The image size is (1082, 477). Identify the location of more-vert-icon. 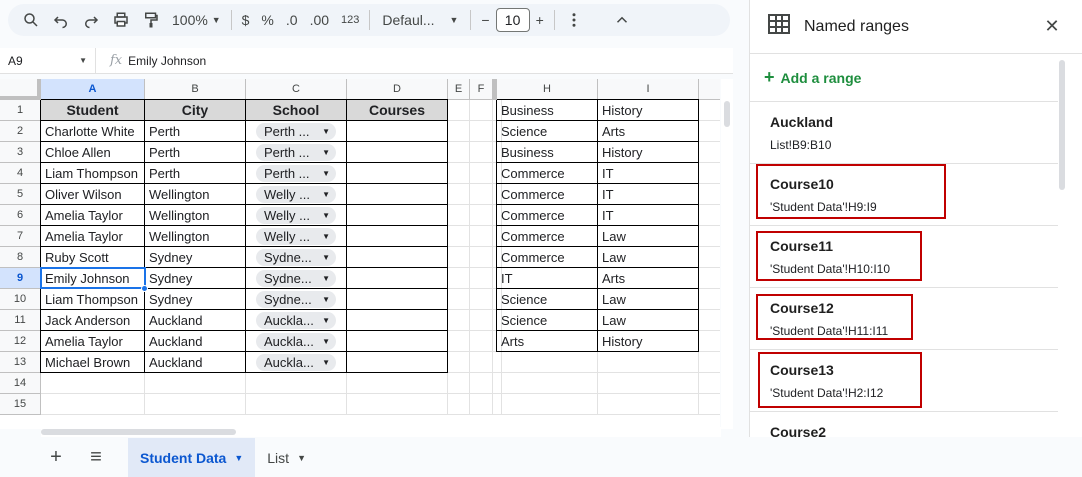
(574, 20).